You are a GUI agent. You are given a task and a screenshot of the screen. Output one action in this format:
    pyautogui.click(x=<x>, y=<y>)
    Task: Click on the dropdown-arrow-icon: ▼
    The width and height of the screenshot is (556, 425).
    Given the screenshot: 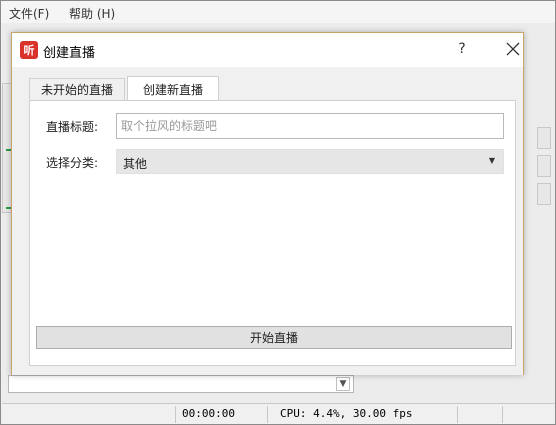 What is the action you would take?
    pyautogui.click(x=492, y=160)
    